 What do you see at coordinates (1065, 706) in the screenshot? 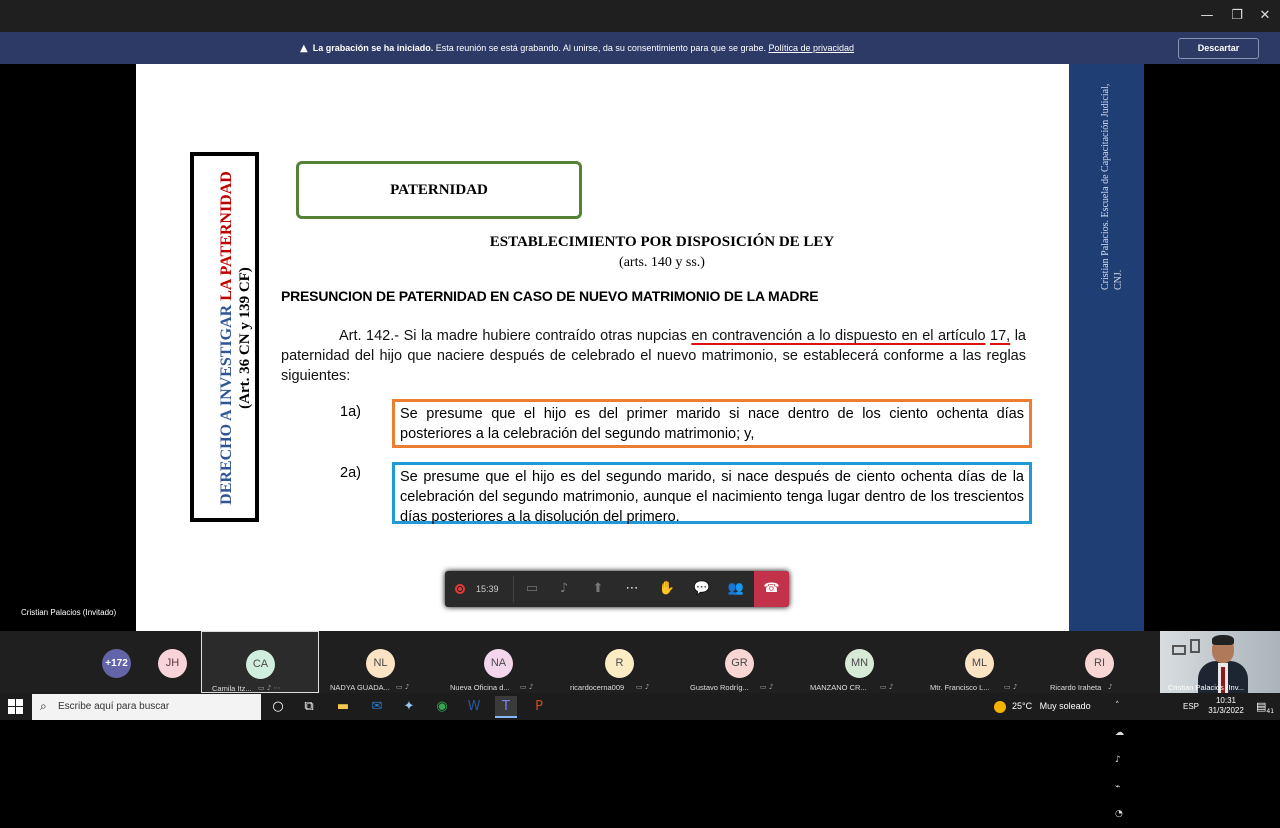
I see `weather-text: Muy soleado` at bounding box center [1065, 706].